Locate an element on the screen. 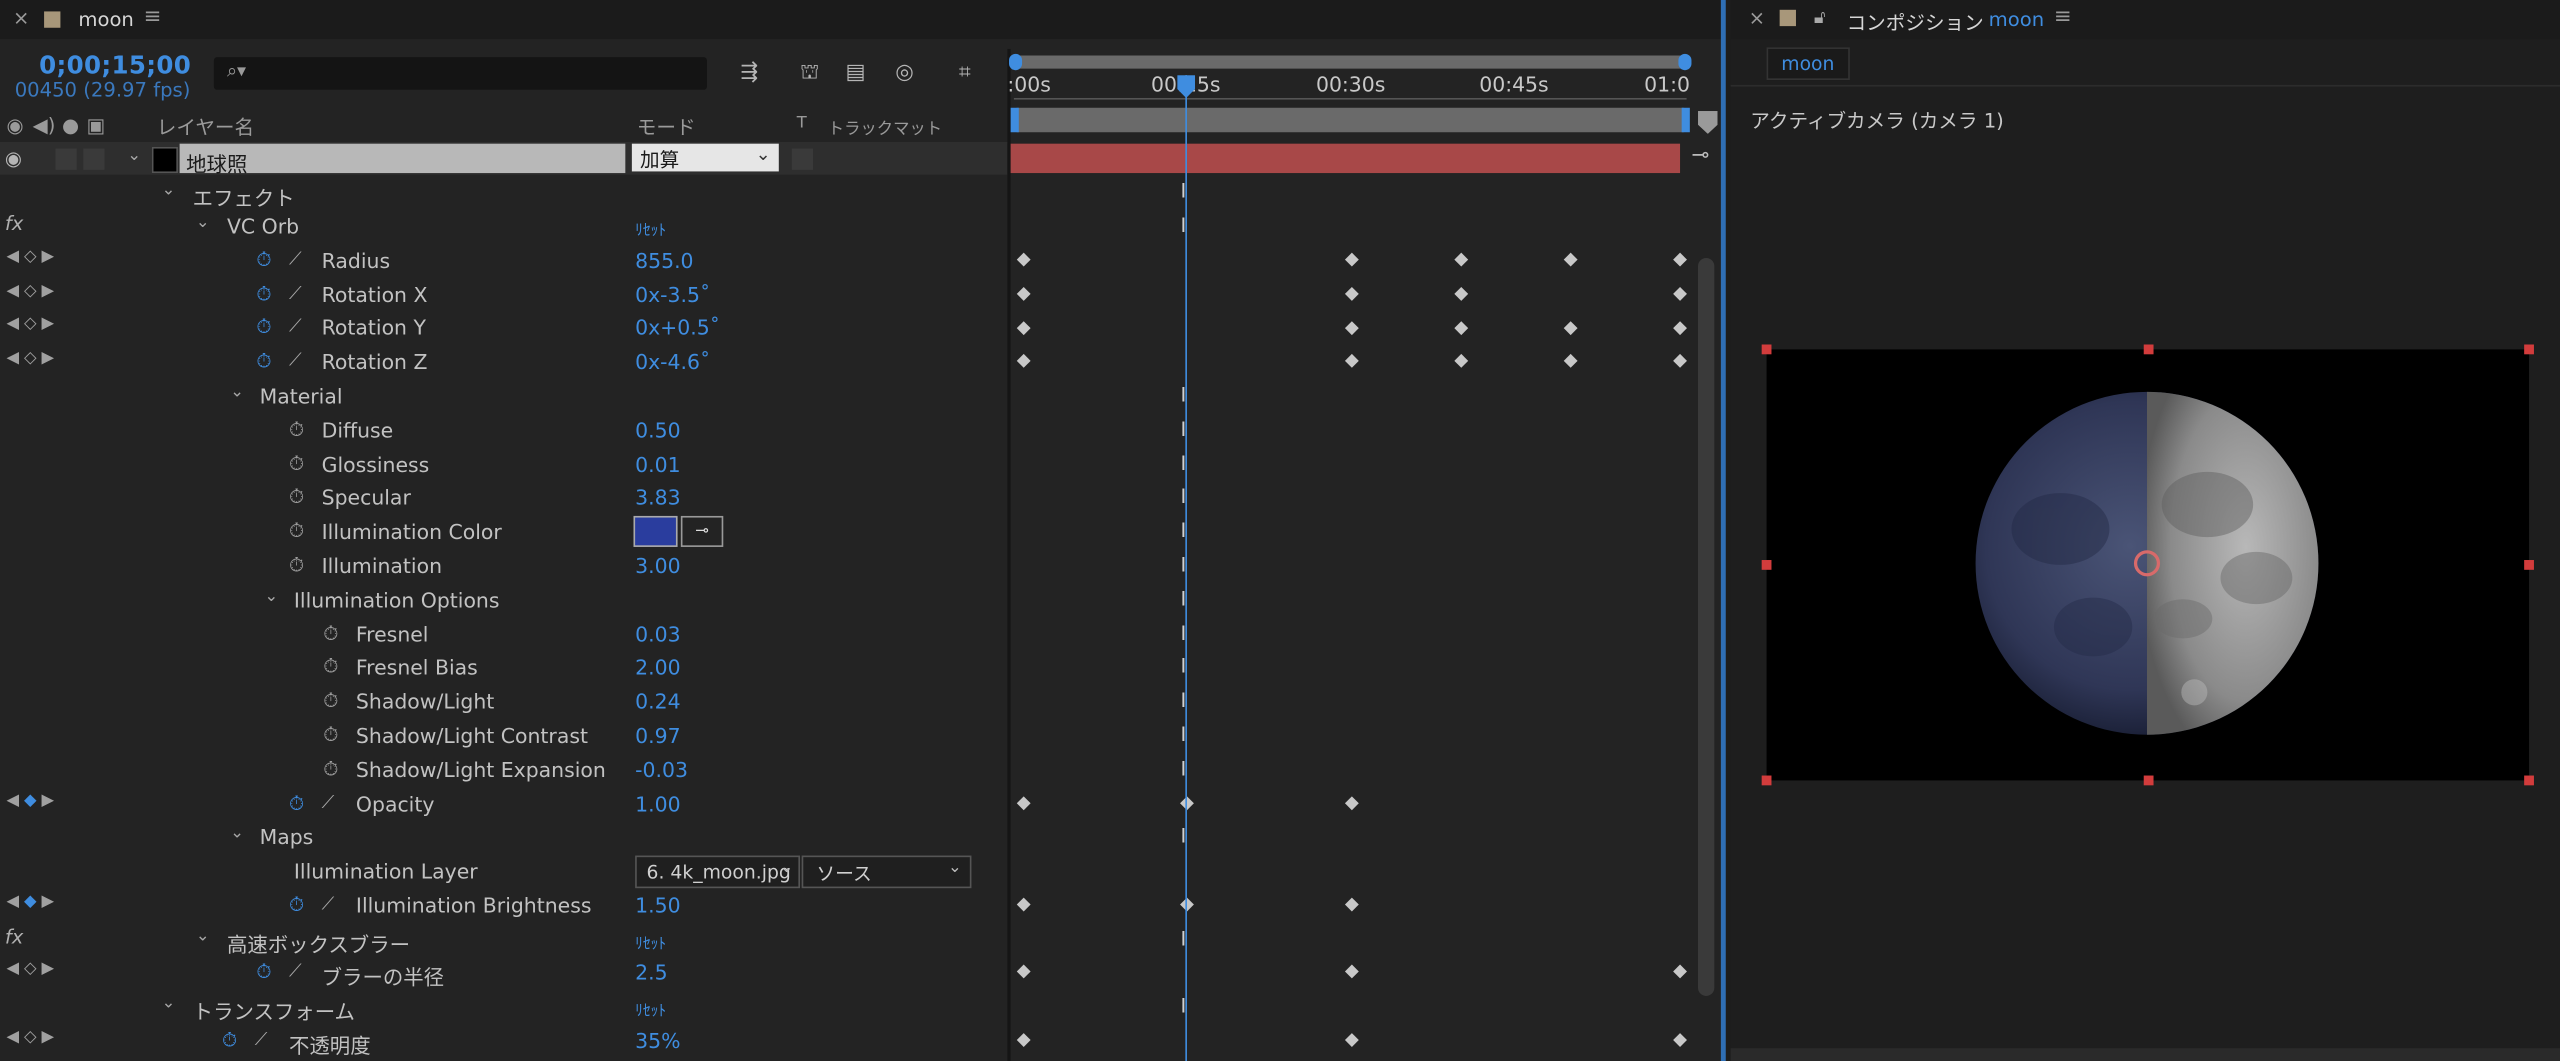 Image resolution: width=2560 pixels, height=1061 pixels. blend-mode-select: 加算 ⌄ is located at coordinates (705, 157).